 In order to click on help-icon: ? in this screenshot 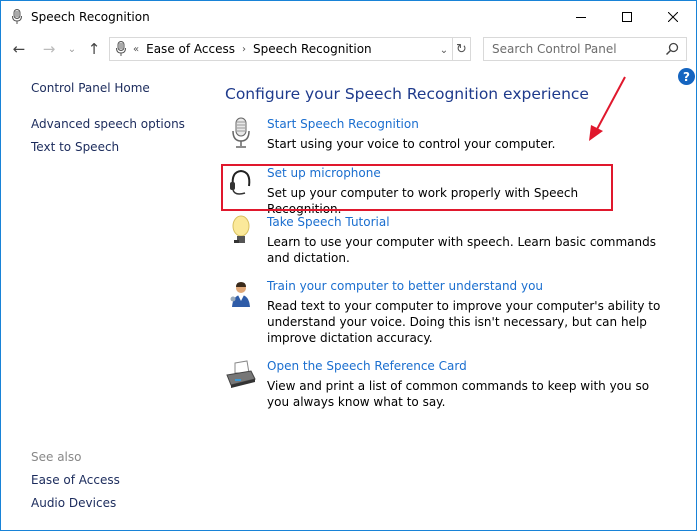, I will do `click(686, 76)`.